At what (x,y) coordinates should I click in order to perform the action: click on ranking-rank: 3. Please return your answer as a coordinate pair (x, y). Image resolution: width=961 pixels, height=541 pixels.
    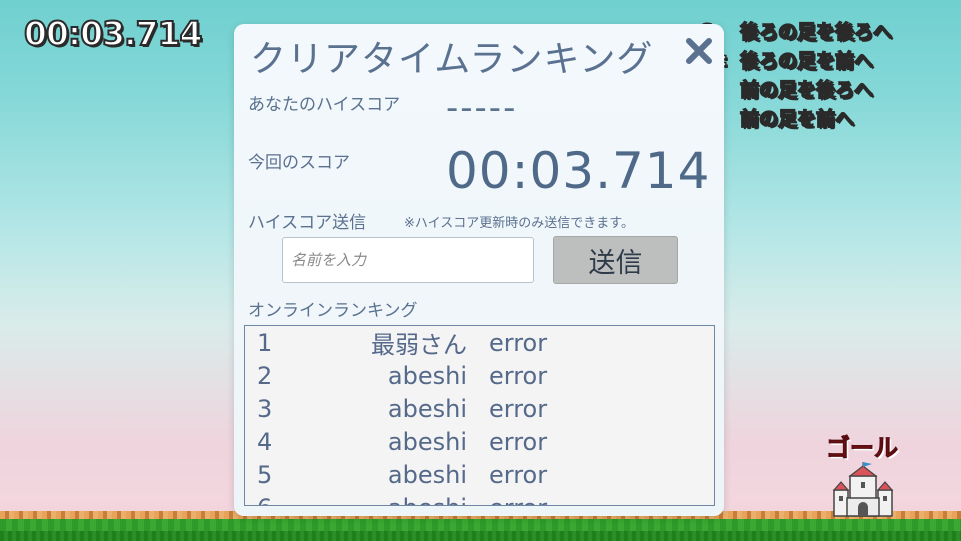
    Looking at the image, I should click on (265, 408).